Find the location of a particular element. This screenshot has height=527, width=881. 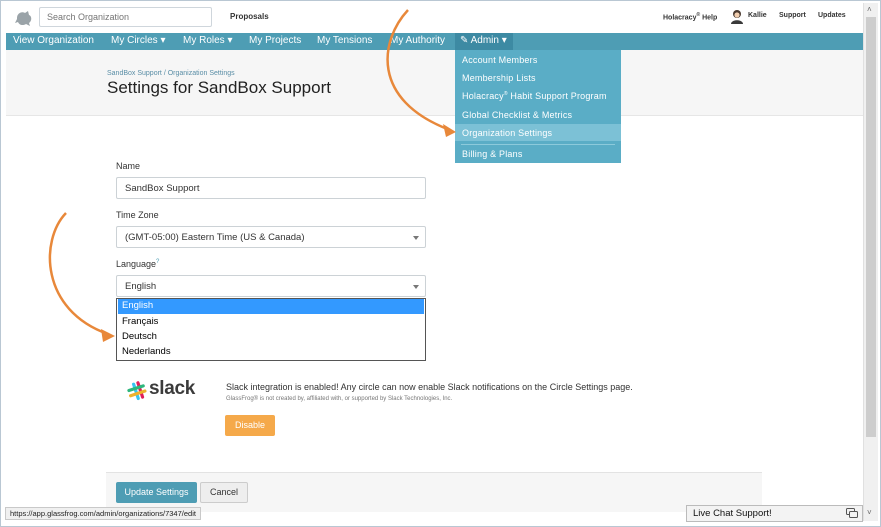

holacracy-help-link: Holacracy® Help is located at coordinates (690, 16).